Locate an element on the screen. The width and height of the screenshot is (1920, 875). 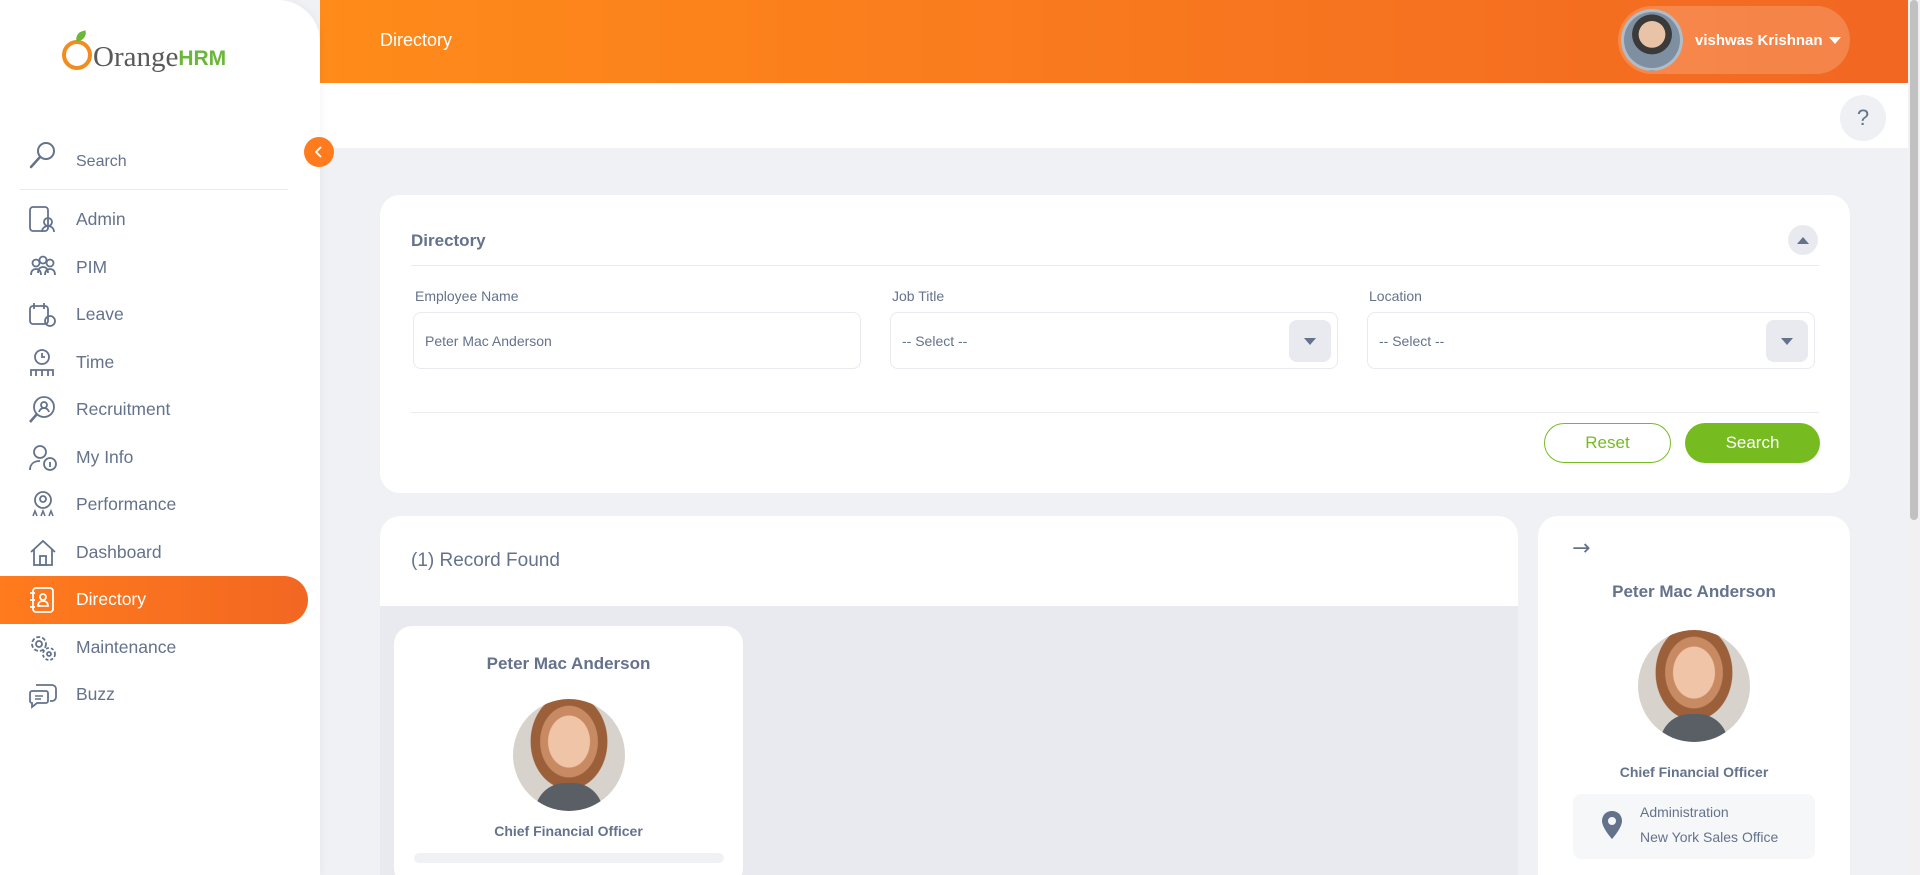
detail-employee-name: Peter Mac Anderson is located at coordinates (1694, 591).